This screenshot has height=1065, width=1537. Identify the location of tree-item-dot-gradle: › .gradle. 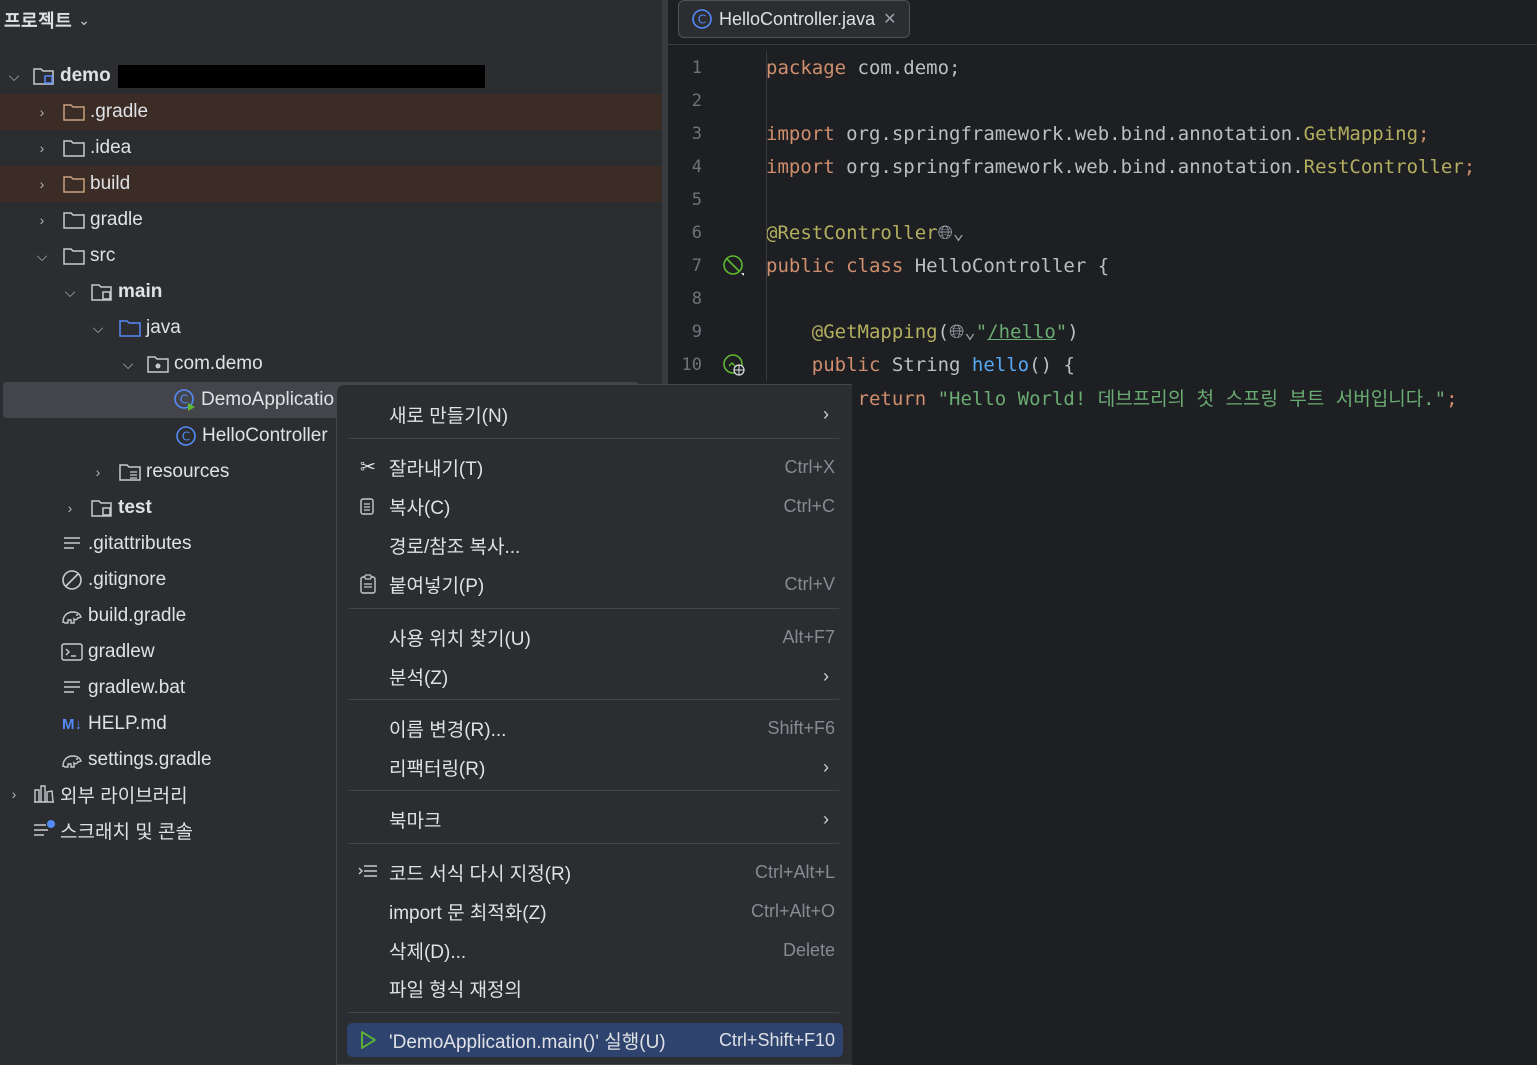
(331, 112).